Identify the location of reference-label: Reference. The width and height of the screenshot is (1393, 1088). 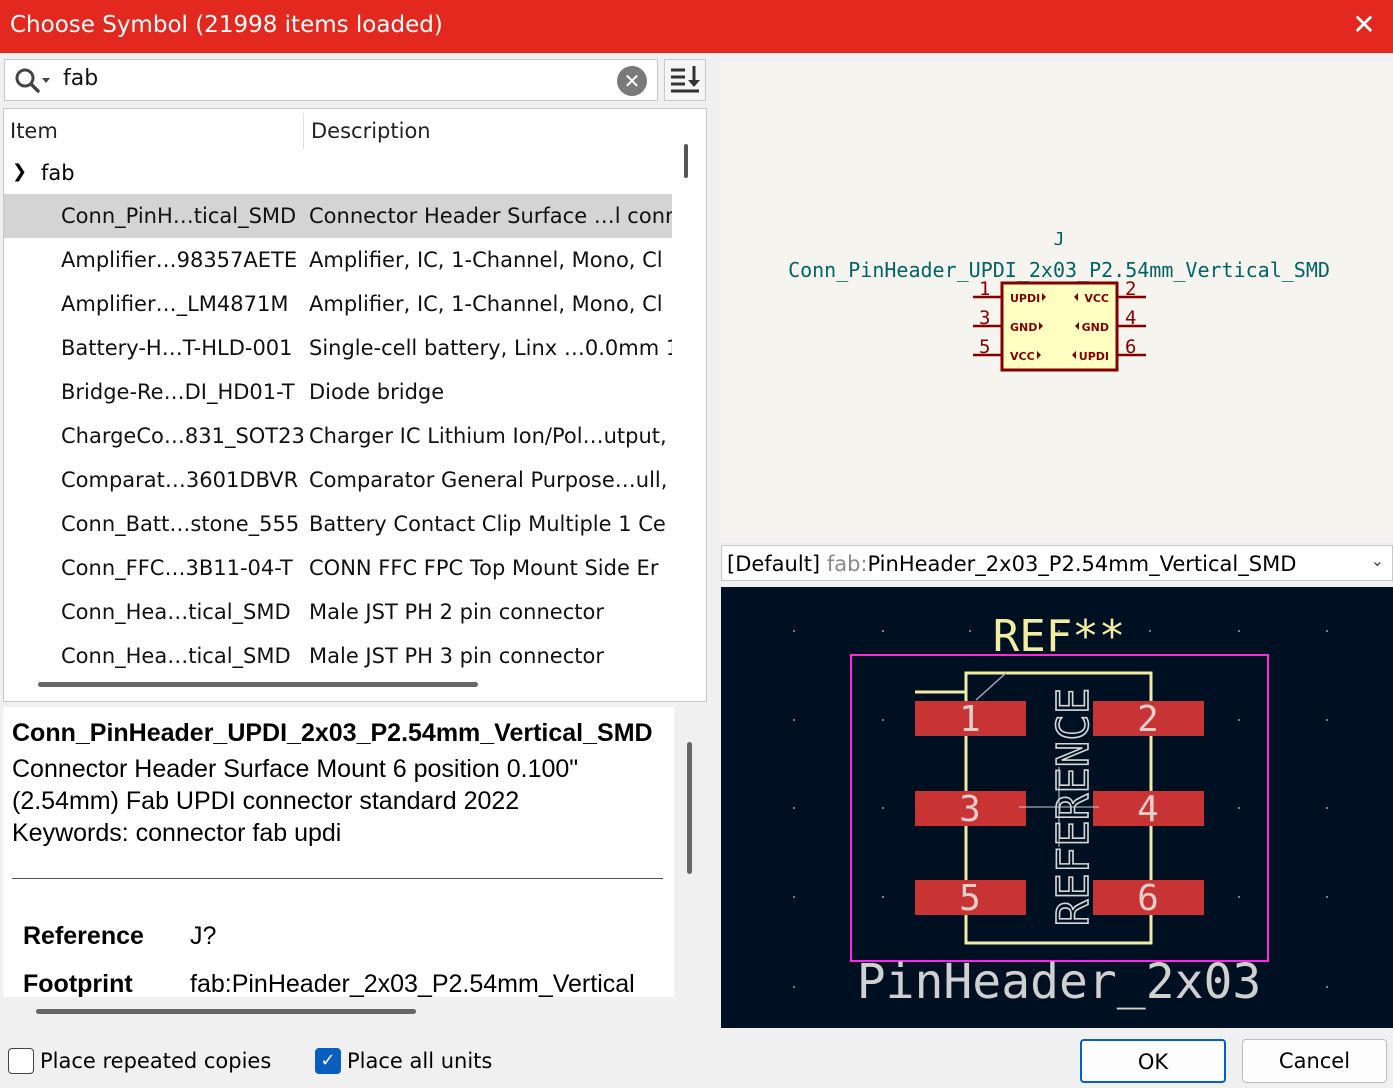
(83, 936).